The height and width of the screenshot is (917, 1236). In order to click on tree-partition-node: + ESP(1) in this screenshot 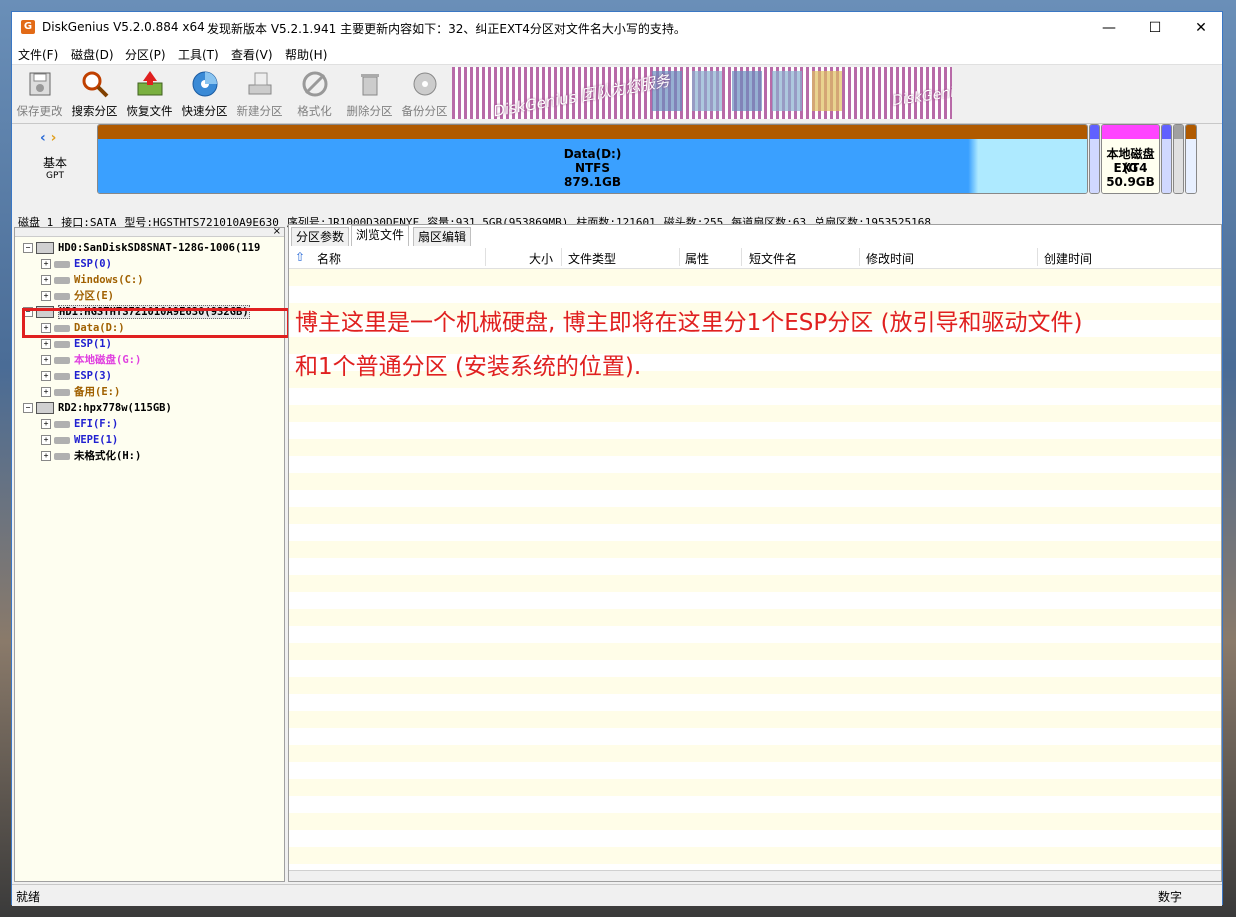, I will do `click(76, 344)`.